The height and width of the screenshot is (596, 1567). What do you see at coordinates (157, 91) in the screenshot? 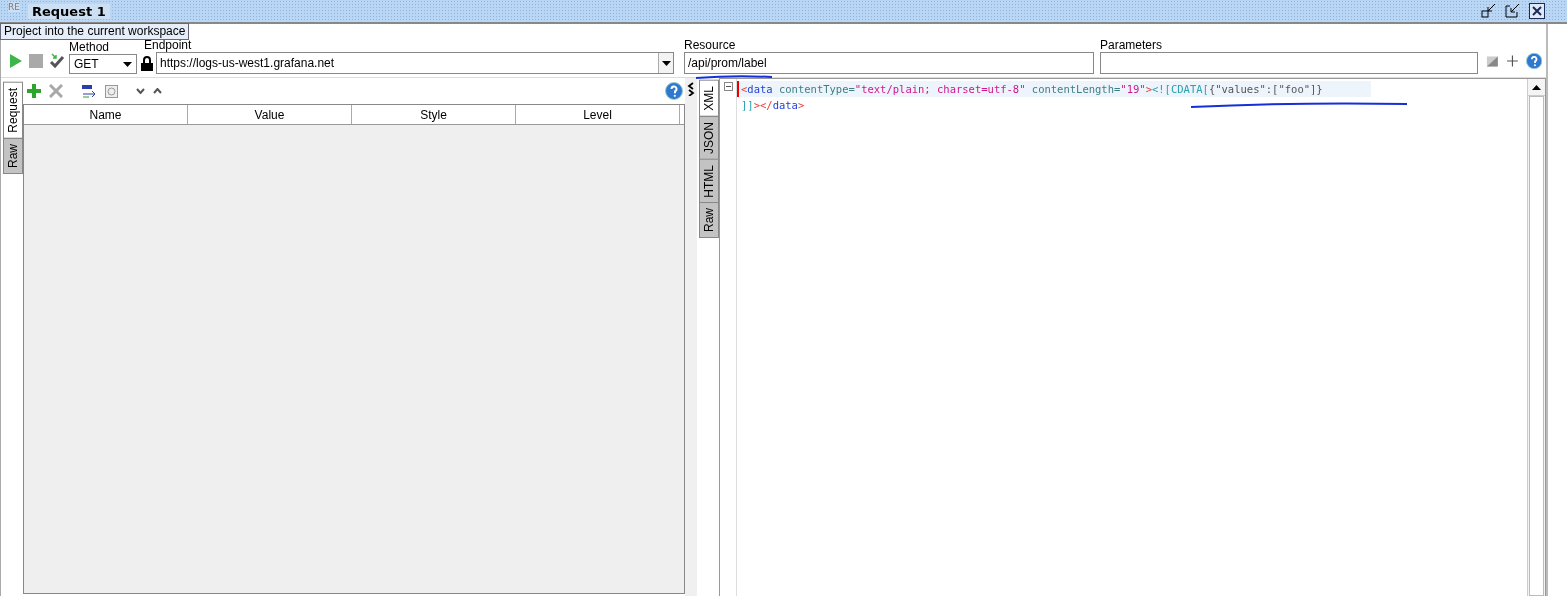
I see `chevron-up-icon` at bounding box center [157, 91].